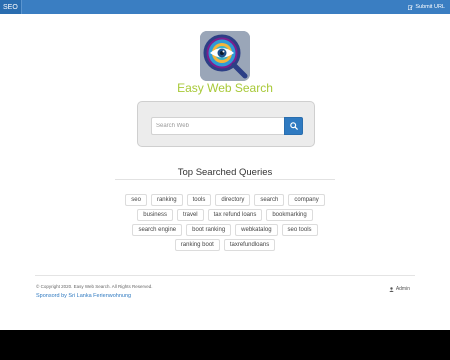 This screenshot has height=360, width=450. Describe the element at coordinates (269, 200) in the screenshot. I see `query-tag: search` at that location.